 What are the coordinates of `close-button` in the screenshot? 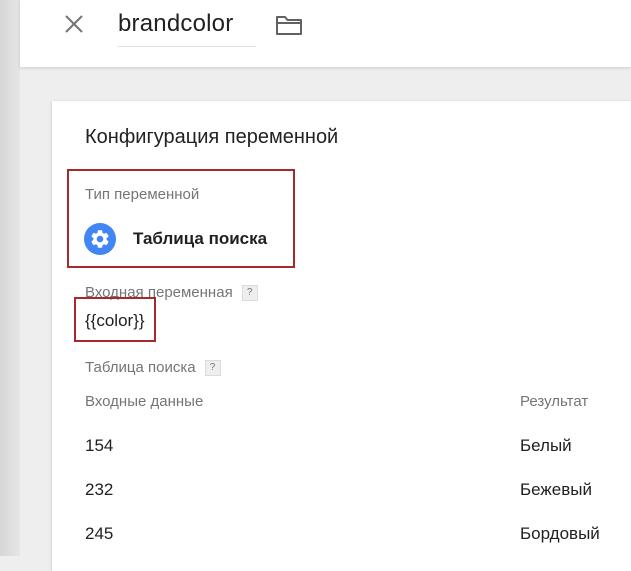 It's located at (74, 24).